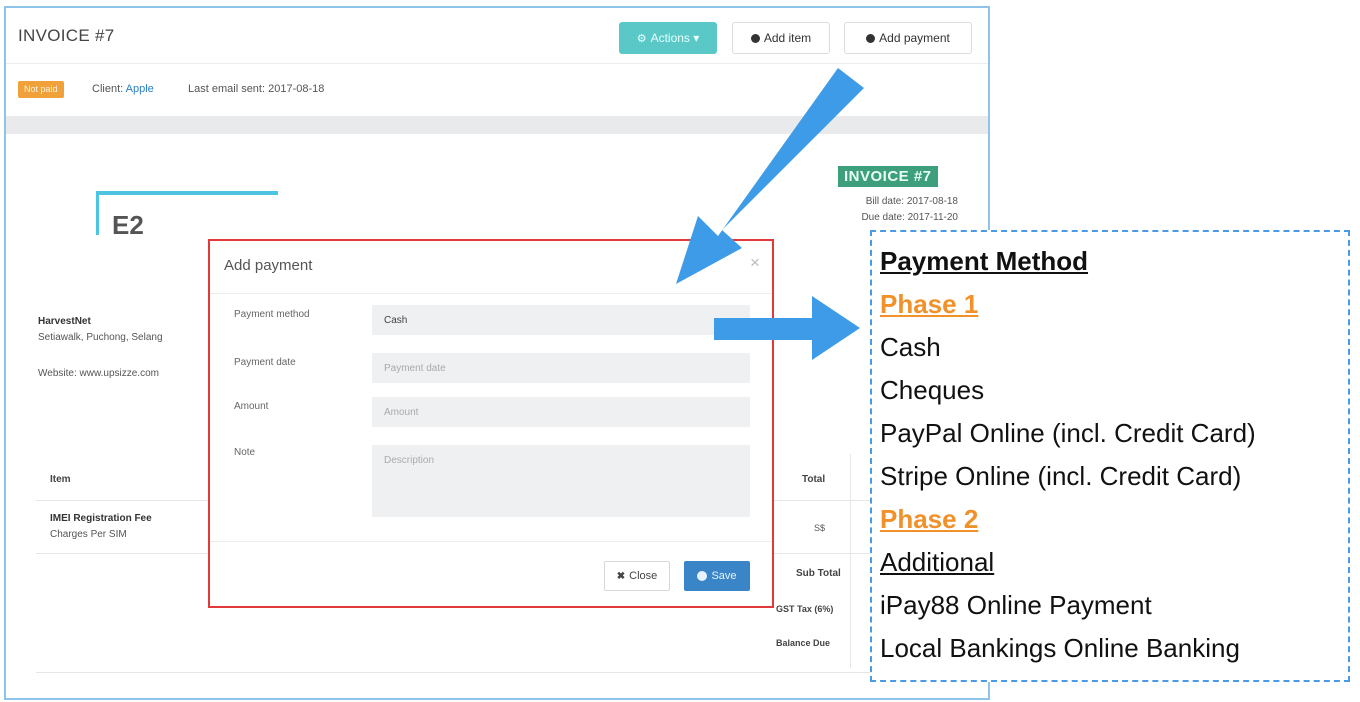 The height and width of the screenshot is (702, 1360). Describe the element at coordinates (675, 38) in the screenshot. I see `actions-label: Actions ▾` at that location.